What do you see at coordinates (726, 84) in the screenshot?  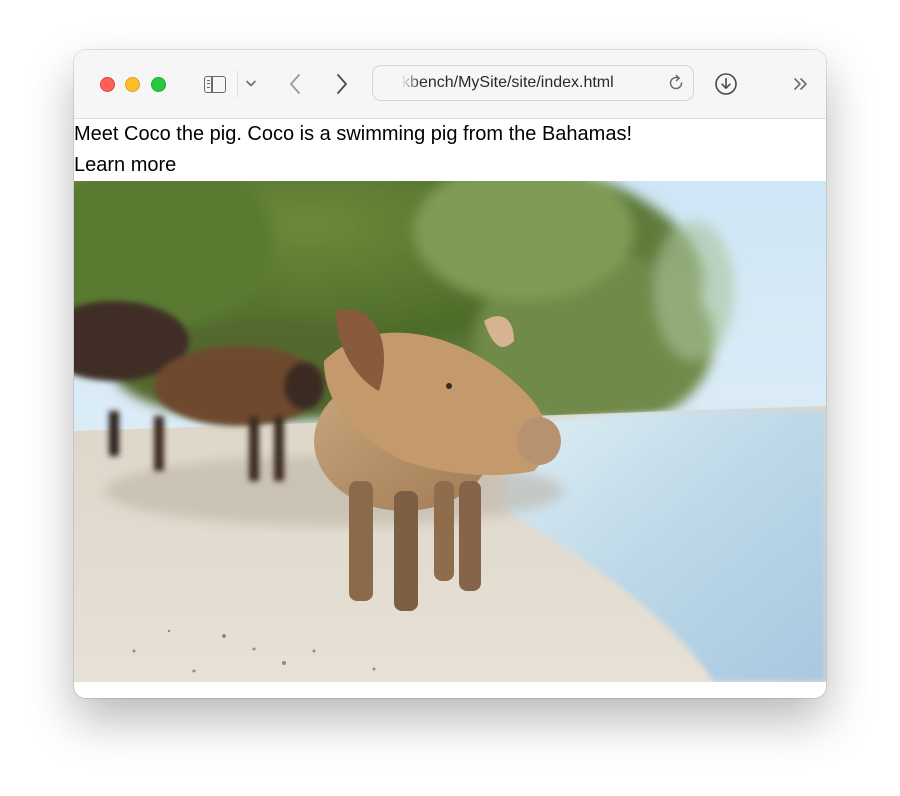 I see `download-icon` at bounding box center [726, 84].